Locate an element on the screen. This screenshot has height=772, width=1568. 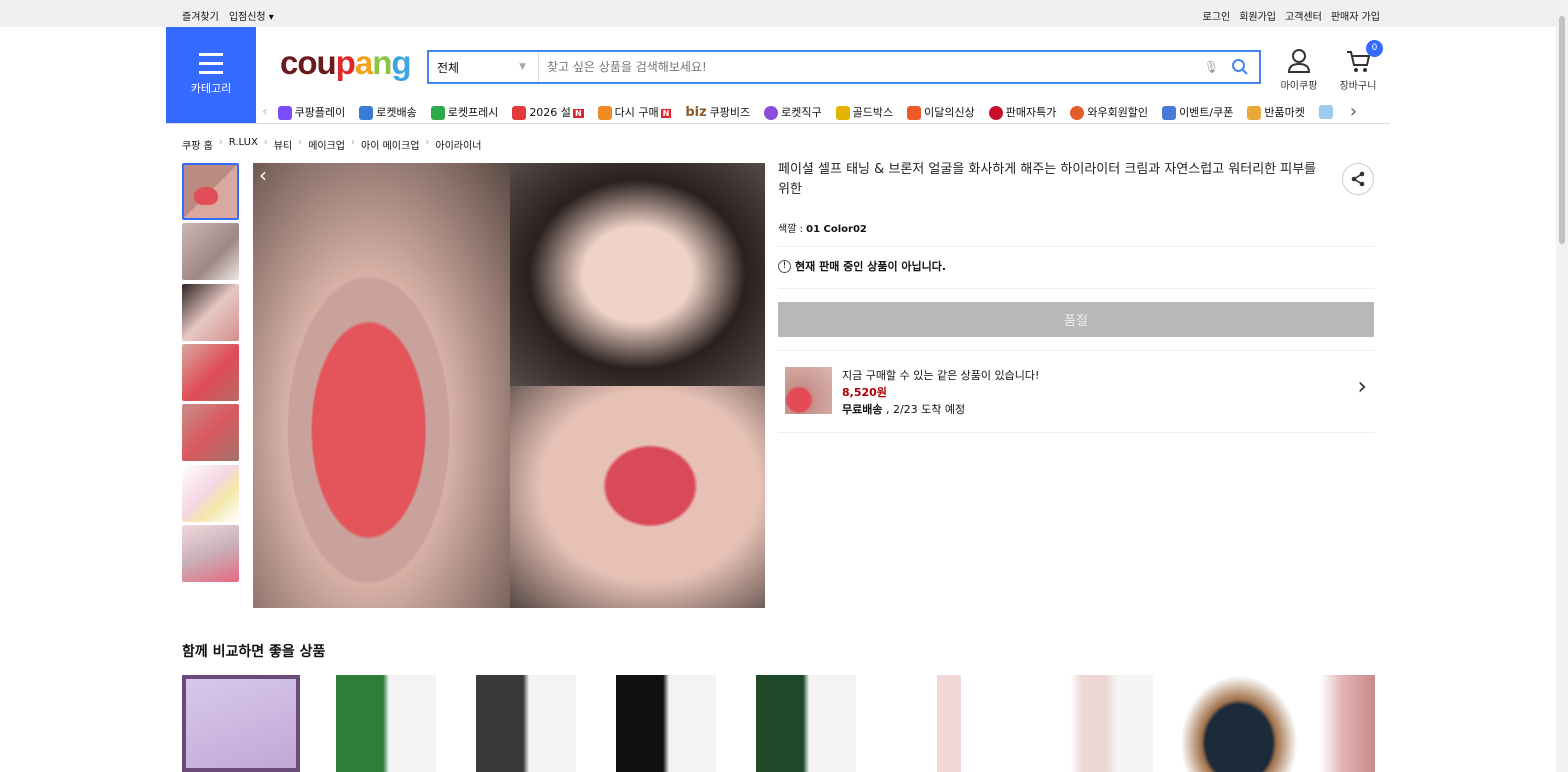
option-value: 01 Color02 is located at coordinates (836, 229).